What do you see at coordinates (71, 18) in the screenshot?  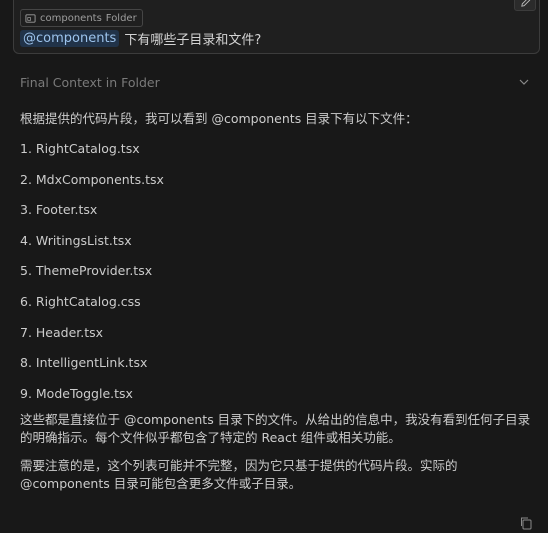 I see `context-chip-label: components` at bounding box center [71, 18].